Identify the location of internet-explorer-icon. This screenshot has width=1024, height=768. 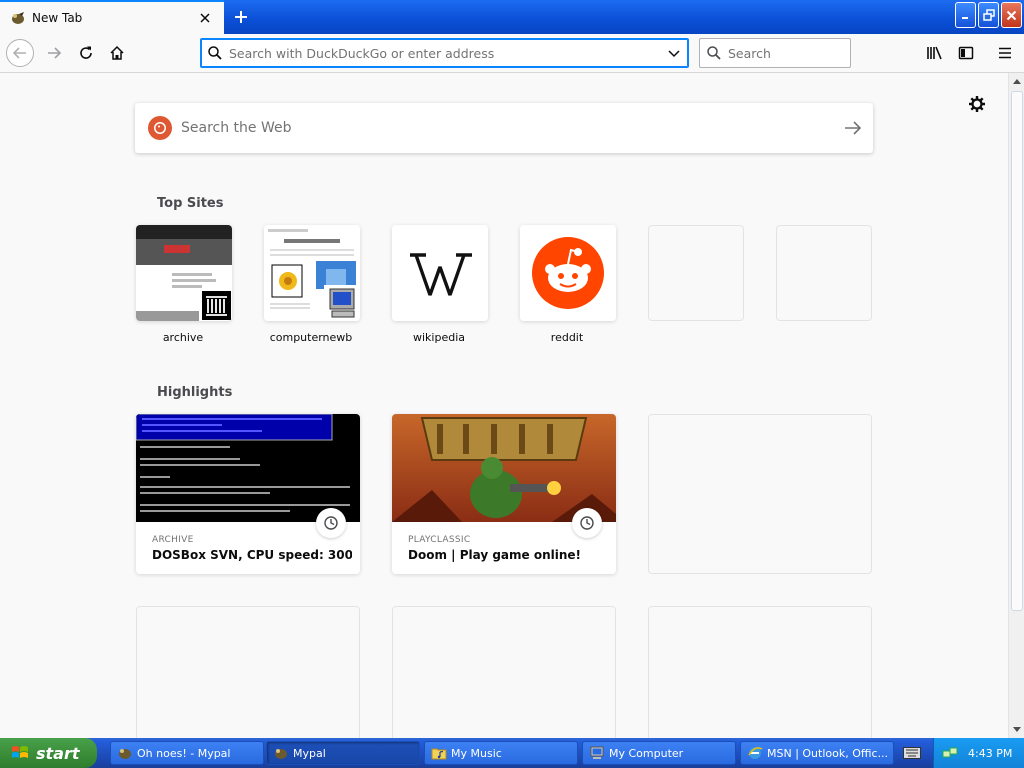
(755, 753).